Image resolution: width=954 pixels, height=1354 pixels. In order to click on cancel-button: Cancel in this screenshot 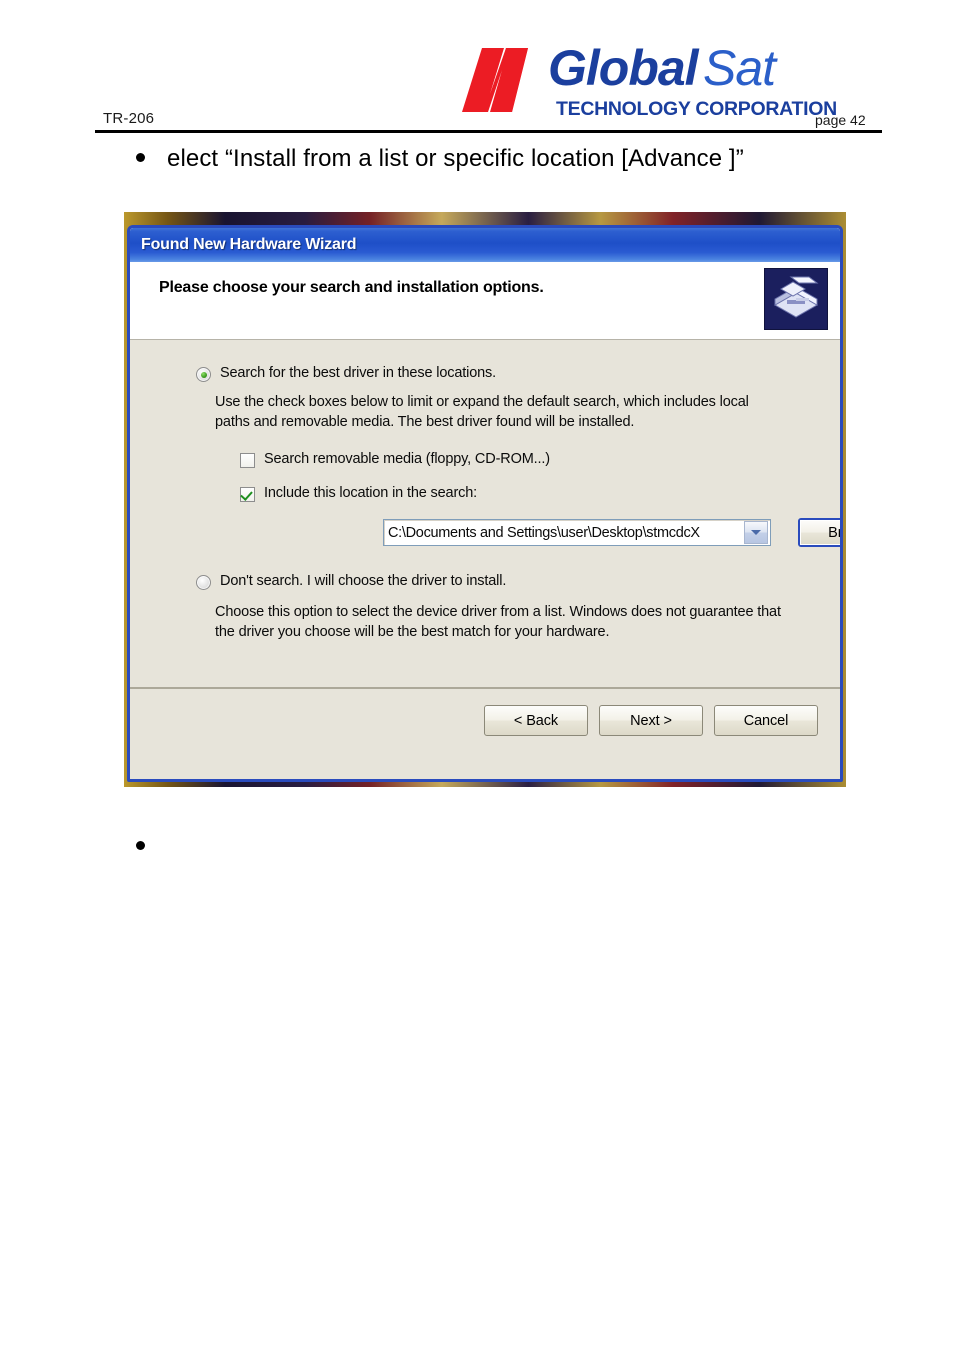, I will do `click(766, 720)`.